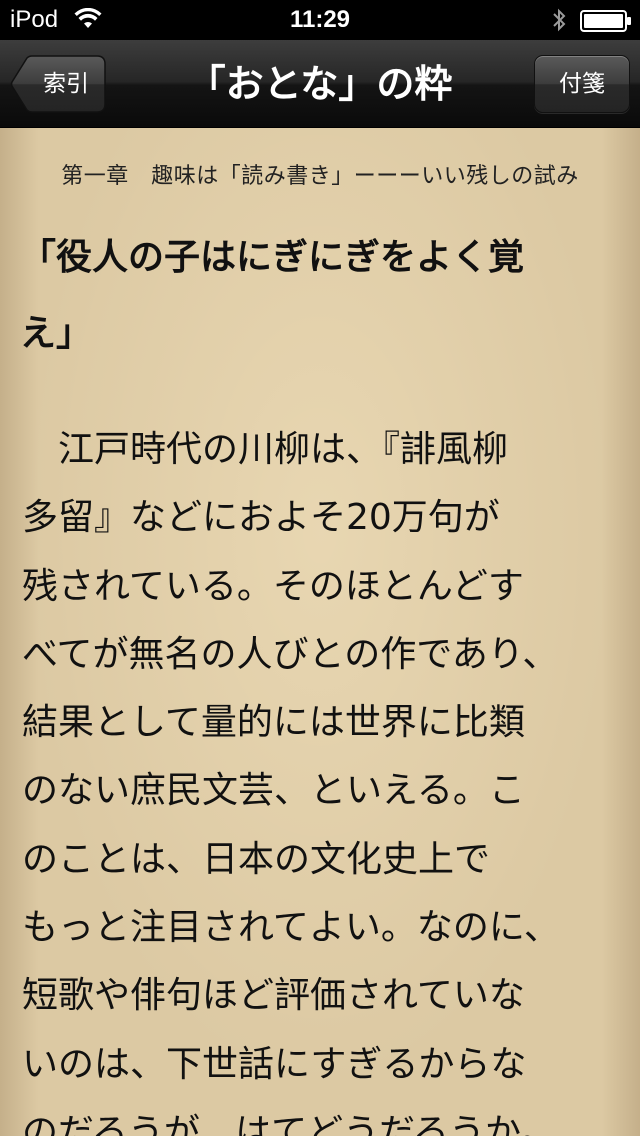 The height and width of the screenshot is (1136, 640). I want to click on body-line: のない庶民文芸、といえる。こ, so click(273, 791).